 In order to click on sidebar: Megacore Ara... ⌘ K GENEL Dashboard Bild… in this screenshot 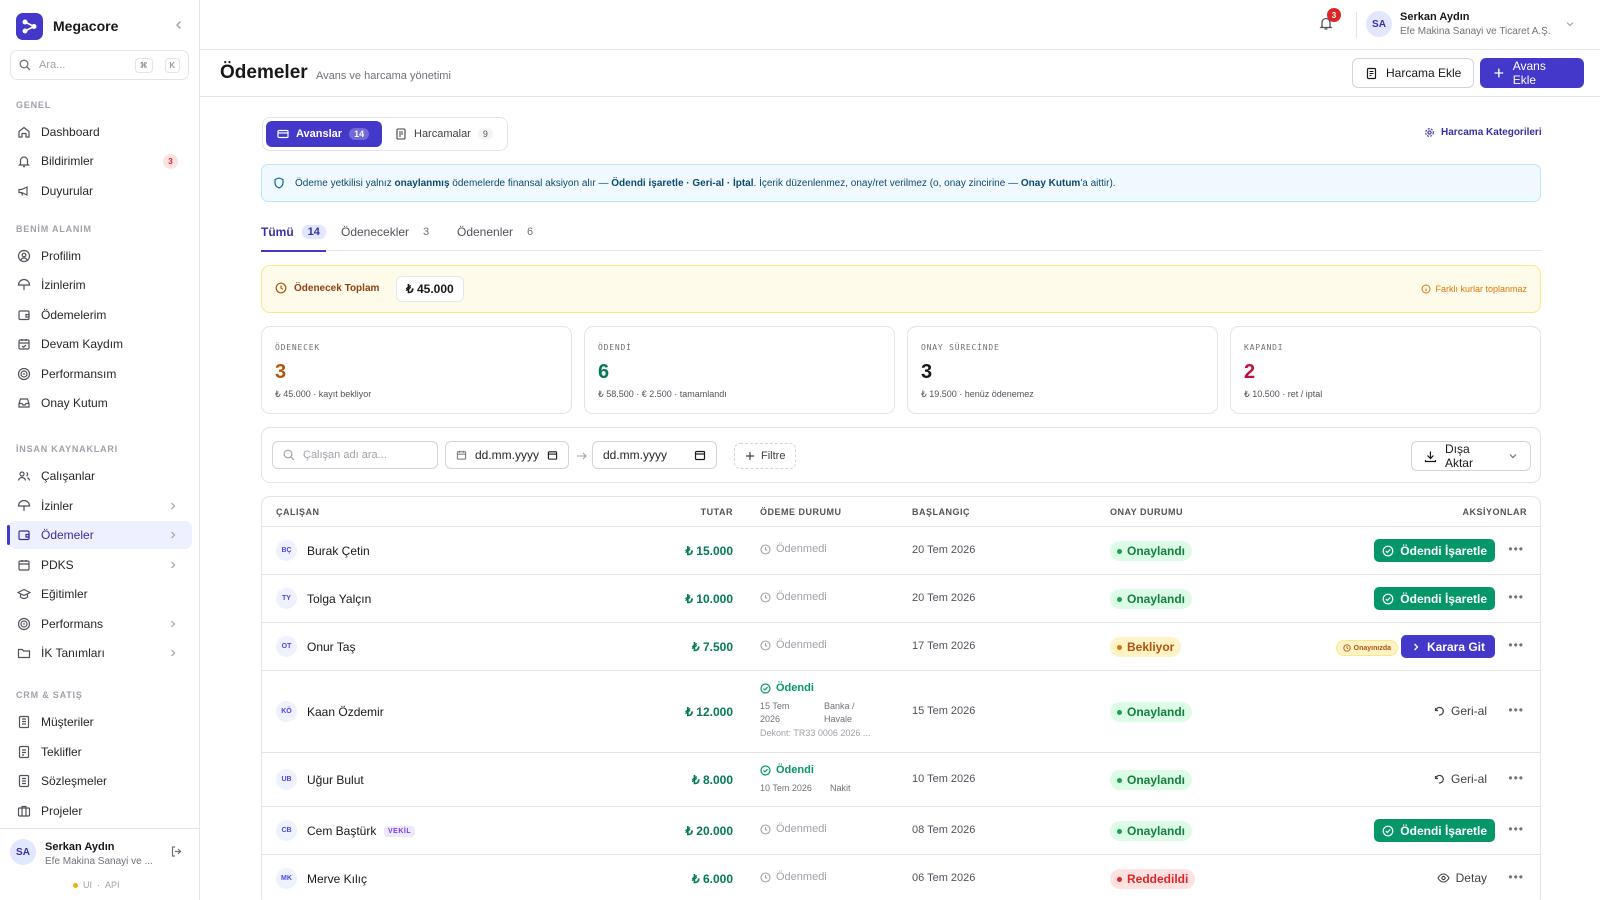, I will do `click(100, 450)`.